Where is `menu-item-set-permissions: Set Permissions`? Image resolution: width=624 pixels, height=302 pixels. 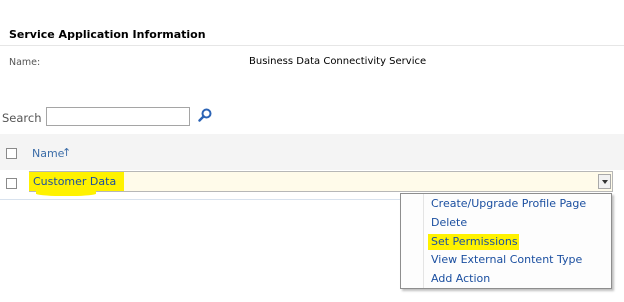
menu-item-set-permissions: Set Permissions is located at coordinates (474, 241).